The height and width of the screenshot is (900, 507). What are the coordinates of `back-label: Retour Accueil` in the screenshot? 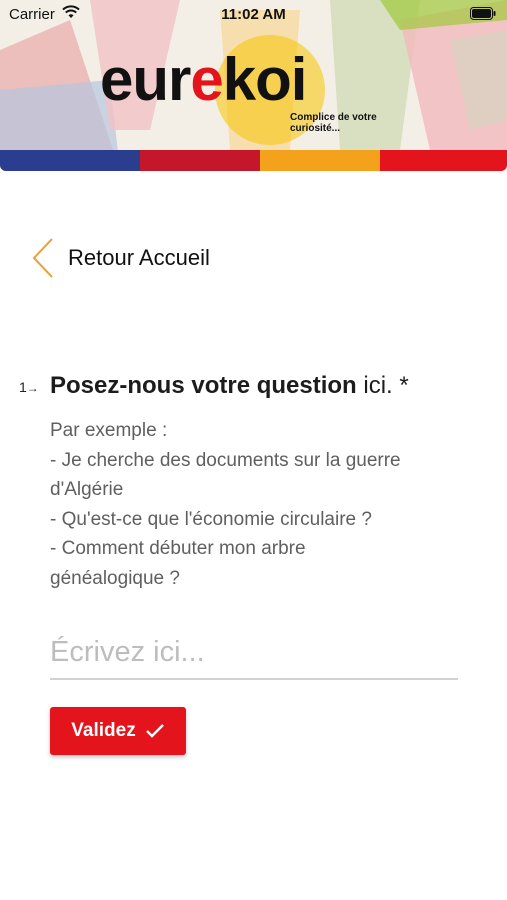 It's located at (139, 257).